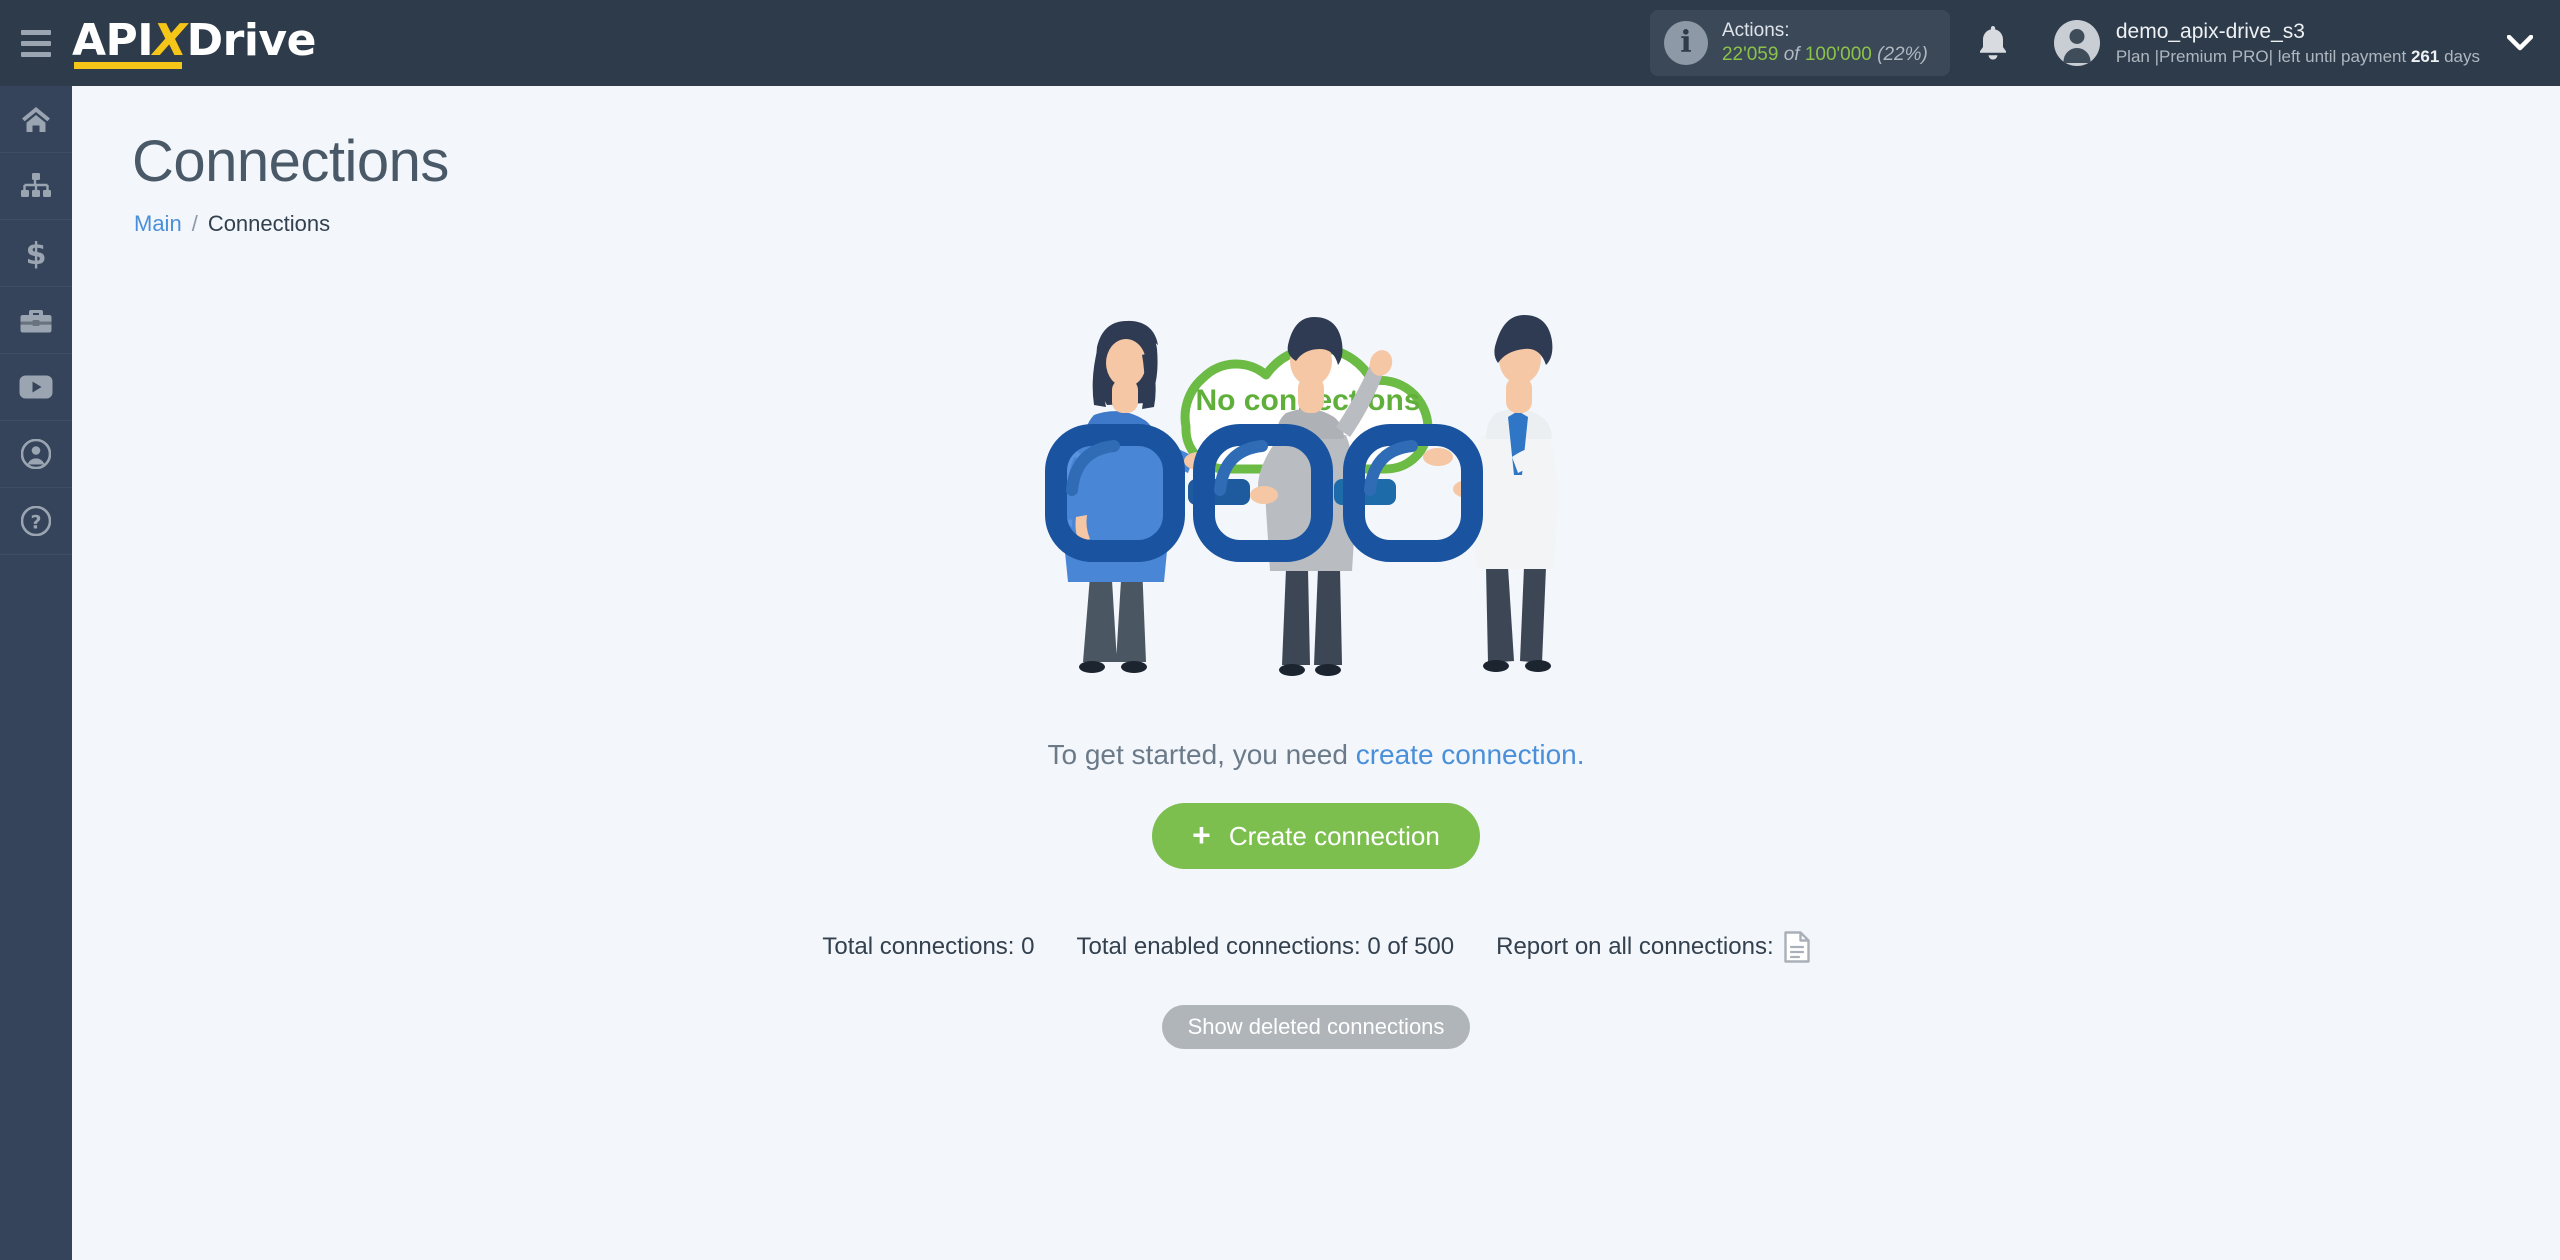 The height and width of the screenshot is (1260, 2560). Describe the element at coordinates (1685, 43) in the screenshot. I see `info-icon: i` at that location.